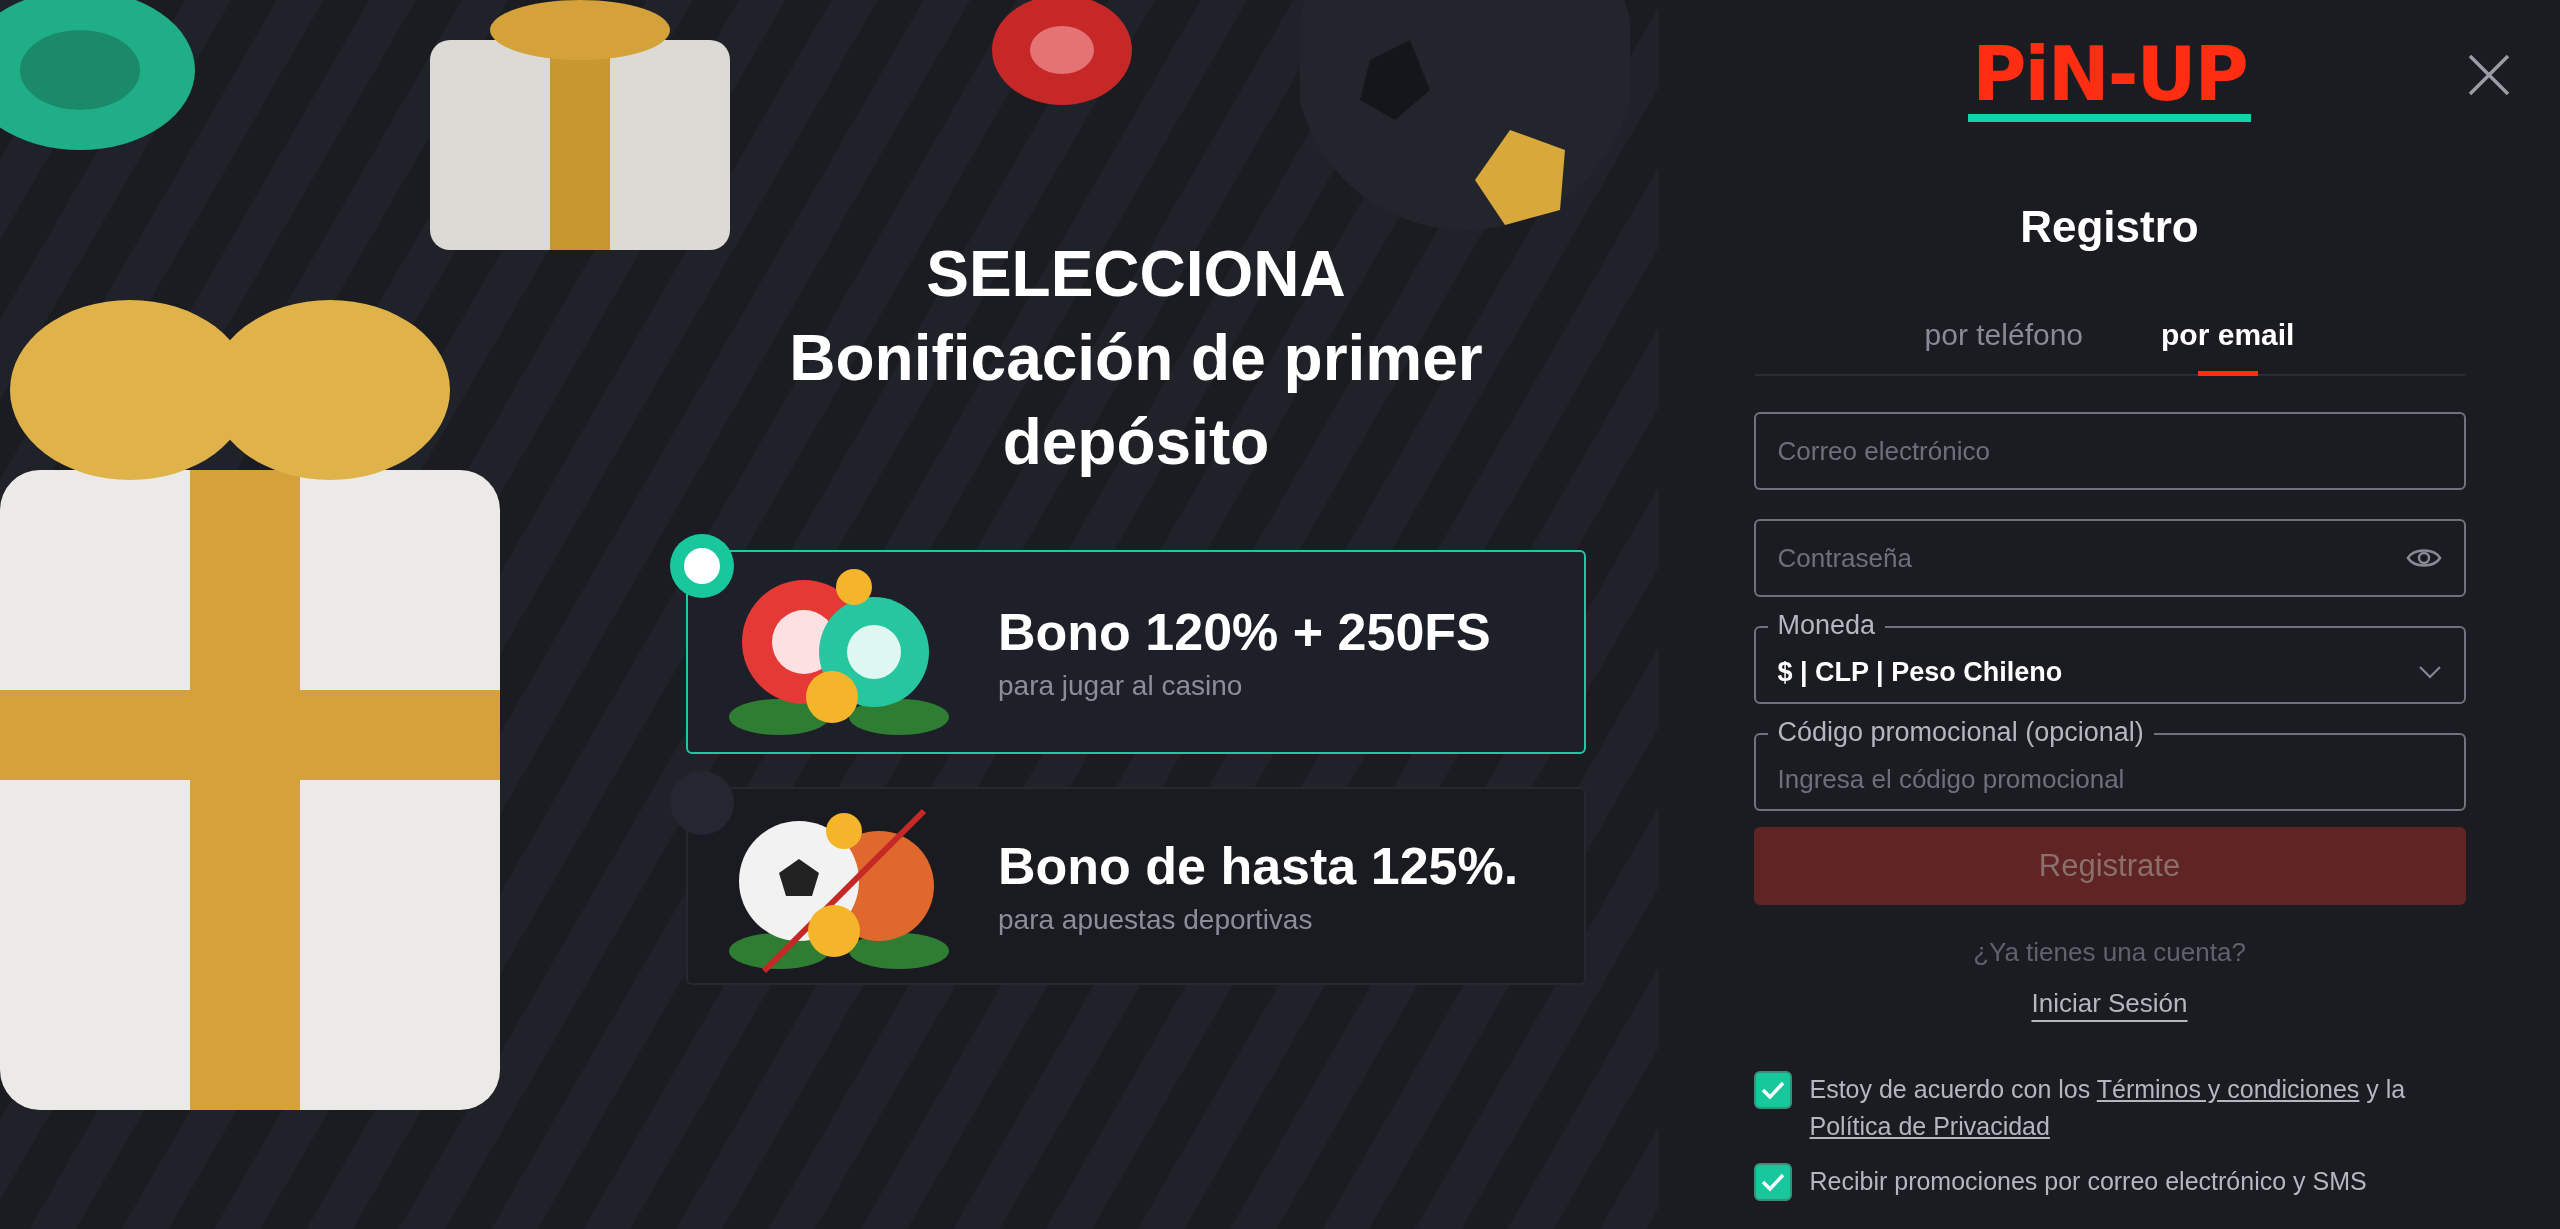 The image size is (2560, 1229). I want to click on terms-link: Términos y condiciones, so click(2228, 1089).